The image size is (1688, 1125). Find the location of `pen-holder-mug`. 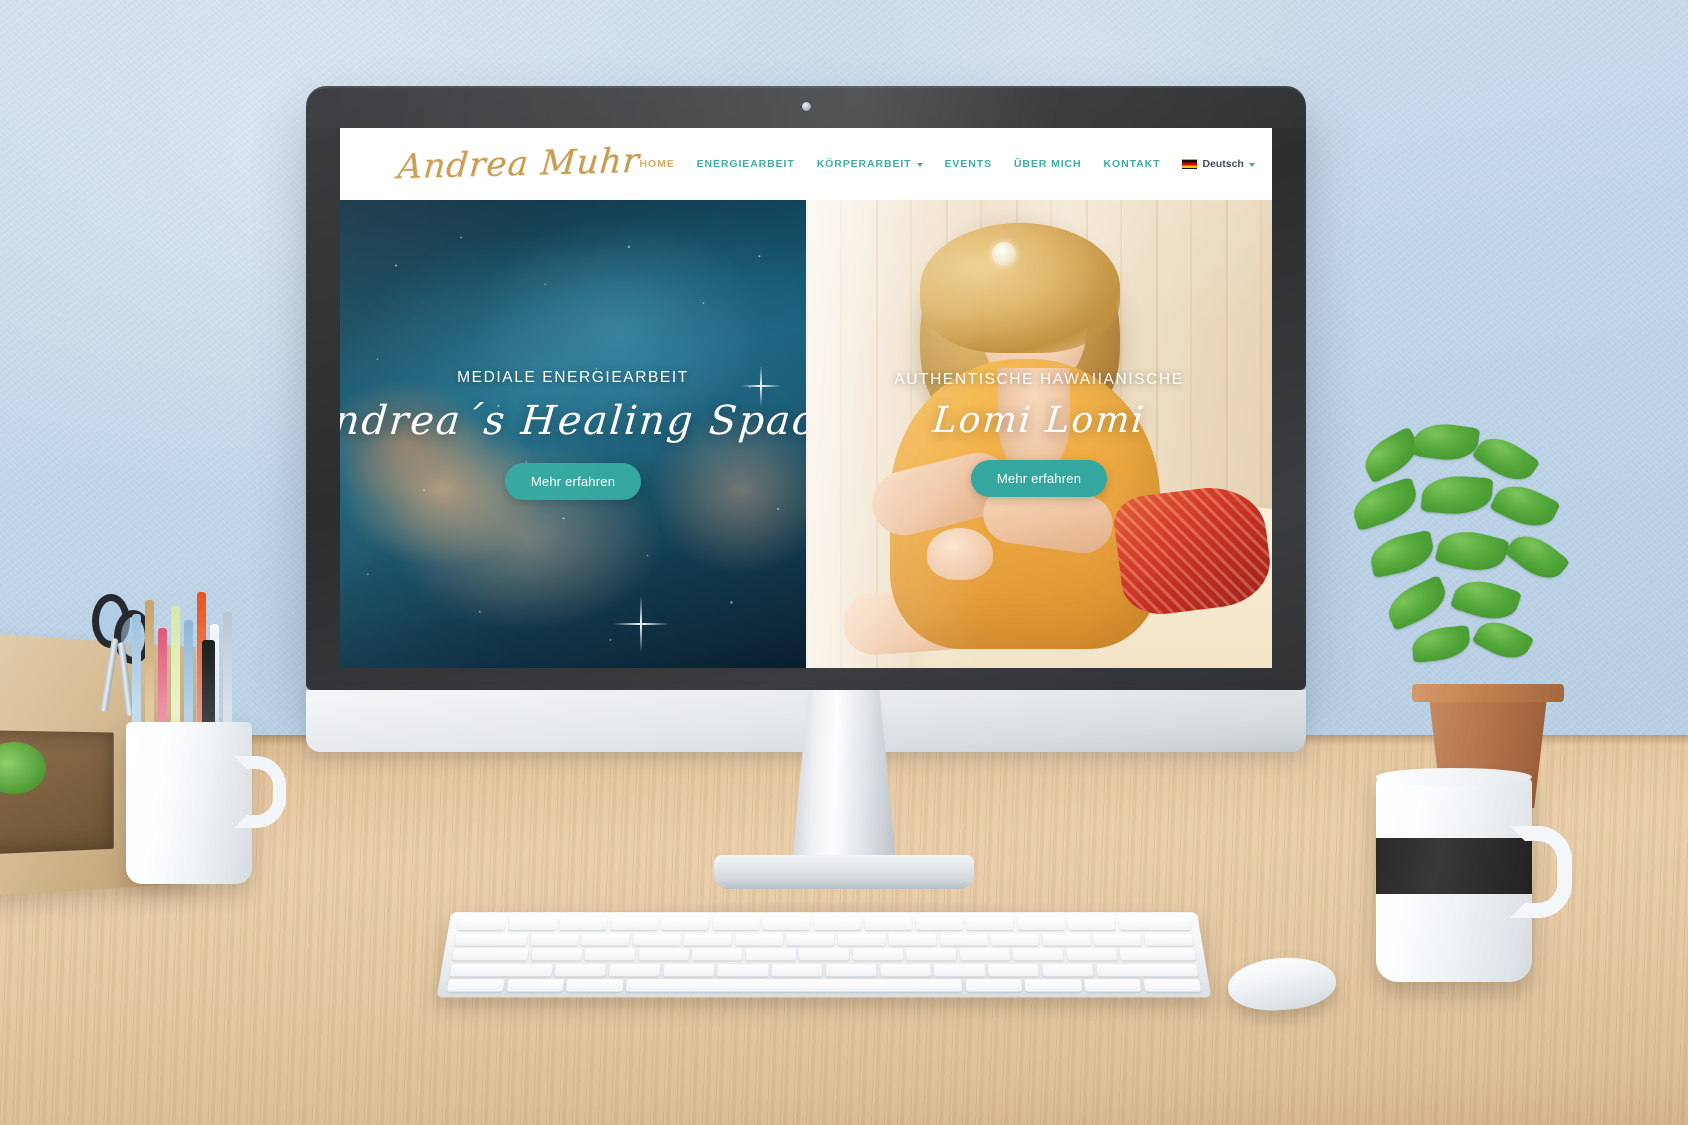

pen-holder-mug is located at coordinates (206, 803).